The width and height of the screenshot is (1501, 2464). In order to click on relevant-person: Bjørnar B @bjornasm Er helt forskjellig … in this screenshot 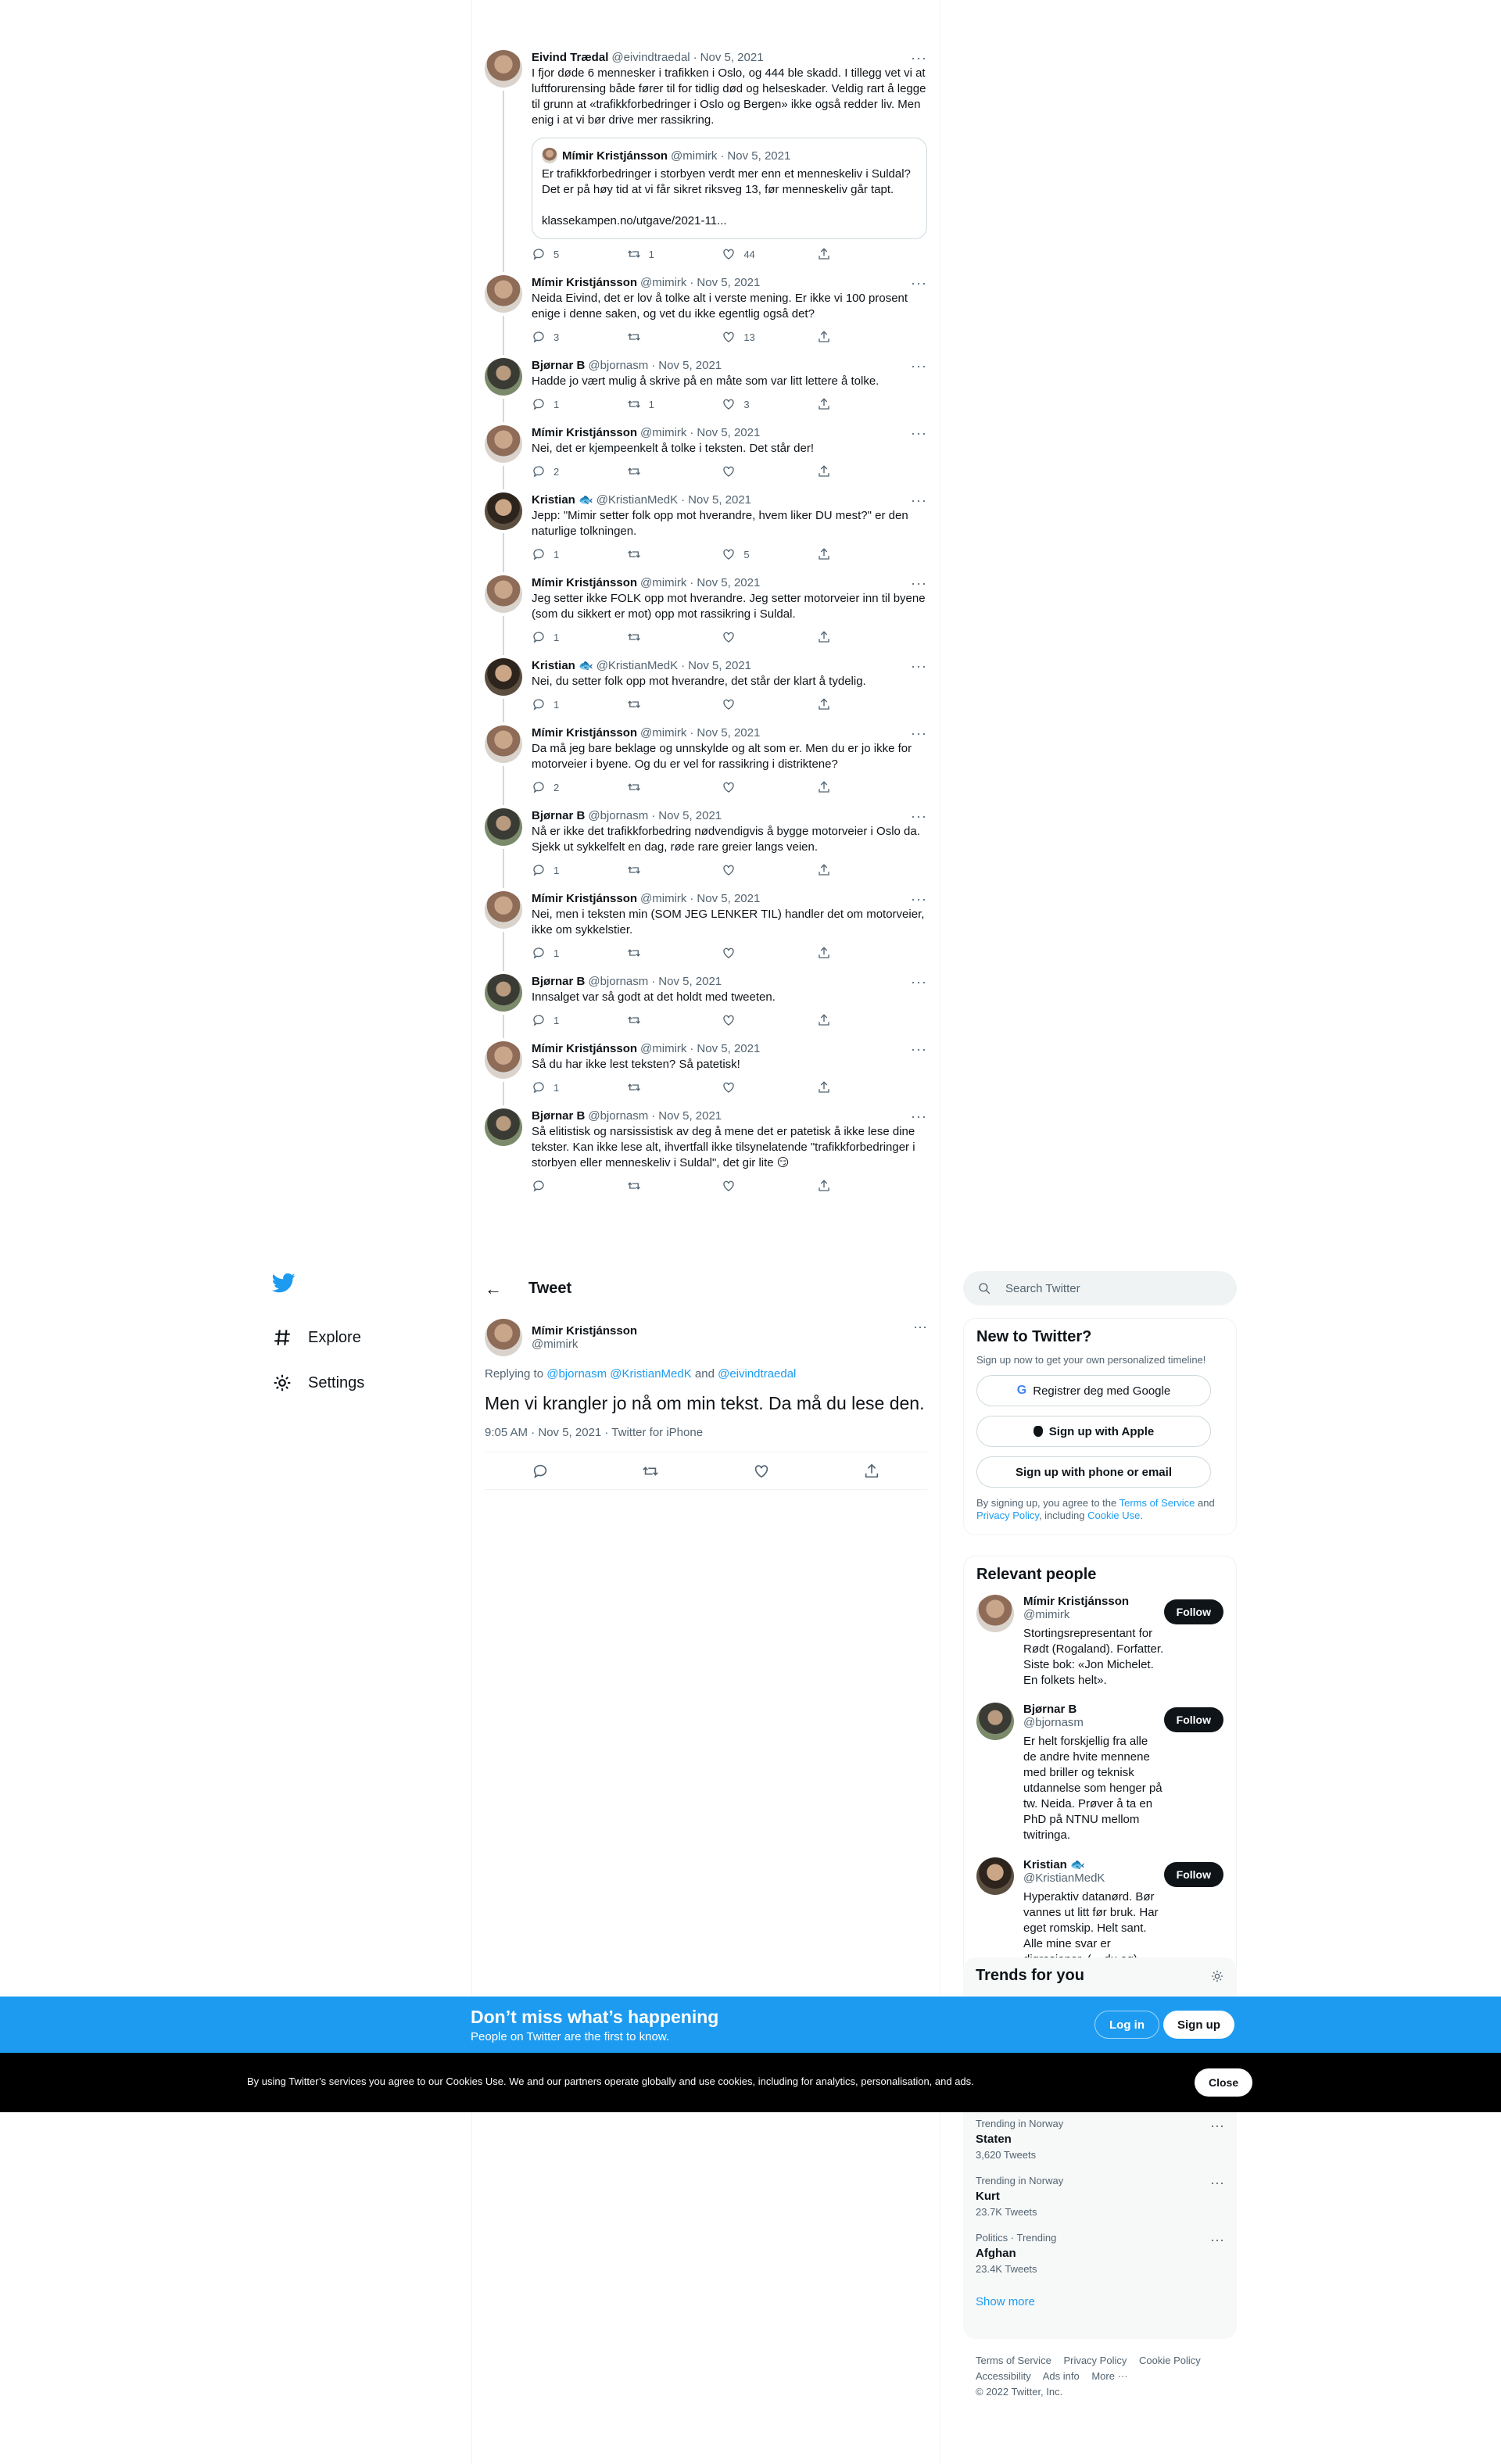, I will do `click(1099, 1773)`.